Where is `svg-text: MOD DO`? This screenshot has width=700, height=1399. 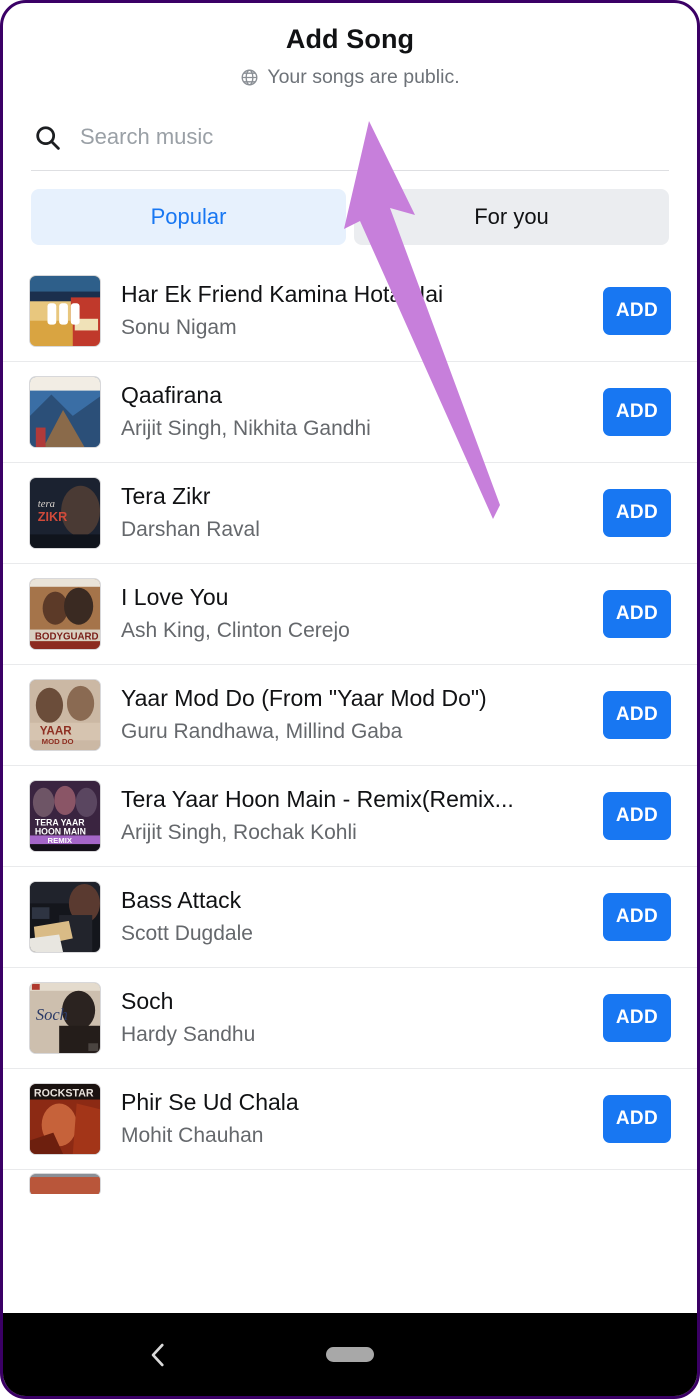
svg-text: MOD DO is located at coordinates (58, 741).